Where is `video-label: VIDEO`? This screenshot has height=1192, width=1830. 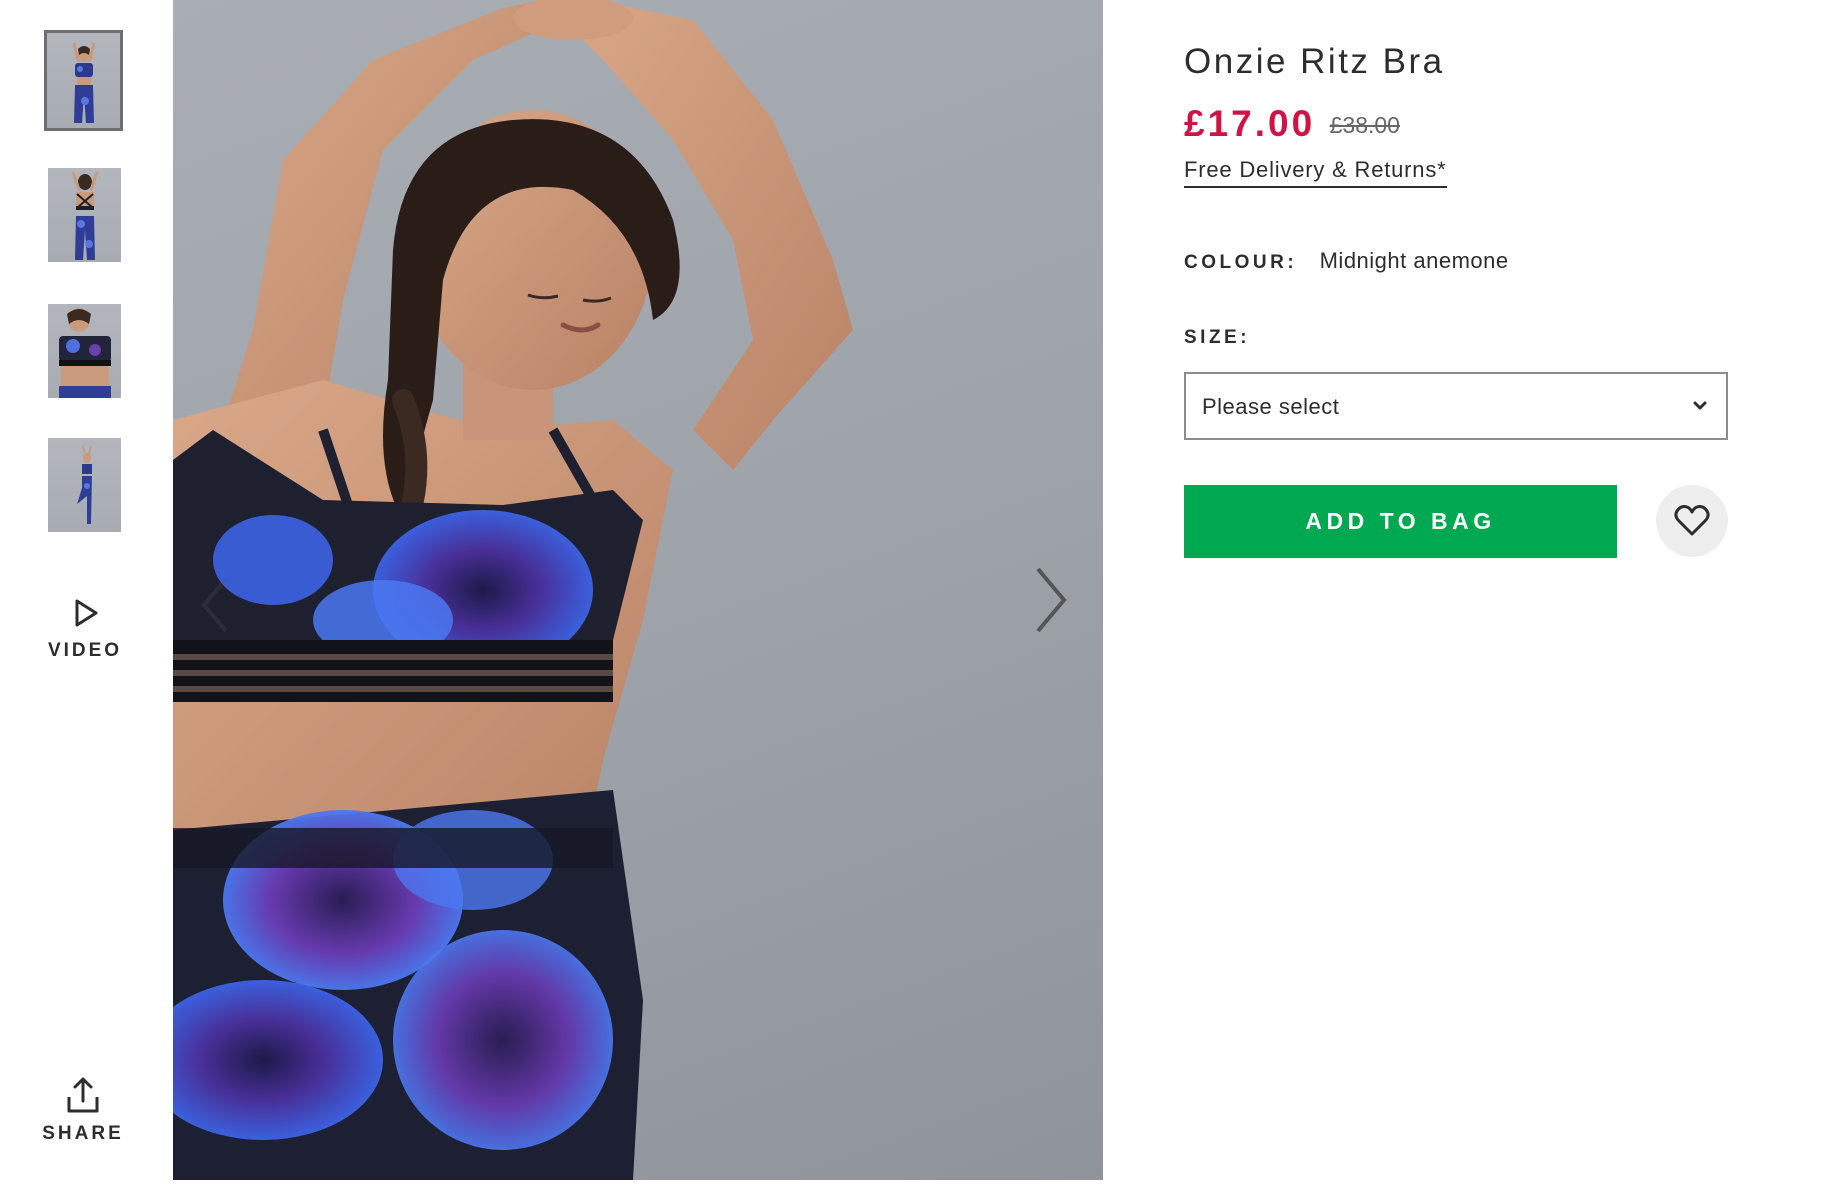
video-label: VIDEO is located at coordinates (85, 650).